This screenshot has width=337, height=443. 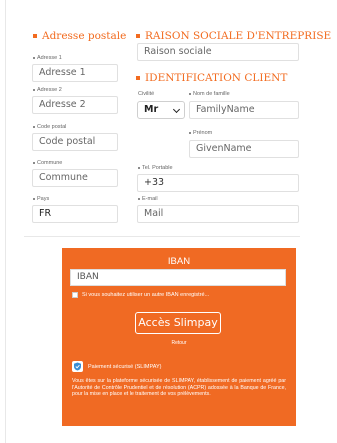 I want to click on country-input: FR, so click(x=75, y=214).